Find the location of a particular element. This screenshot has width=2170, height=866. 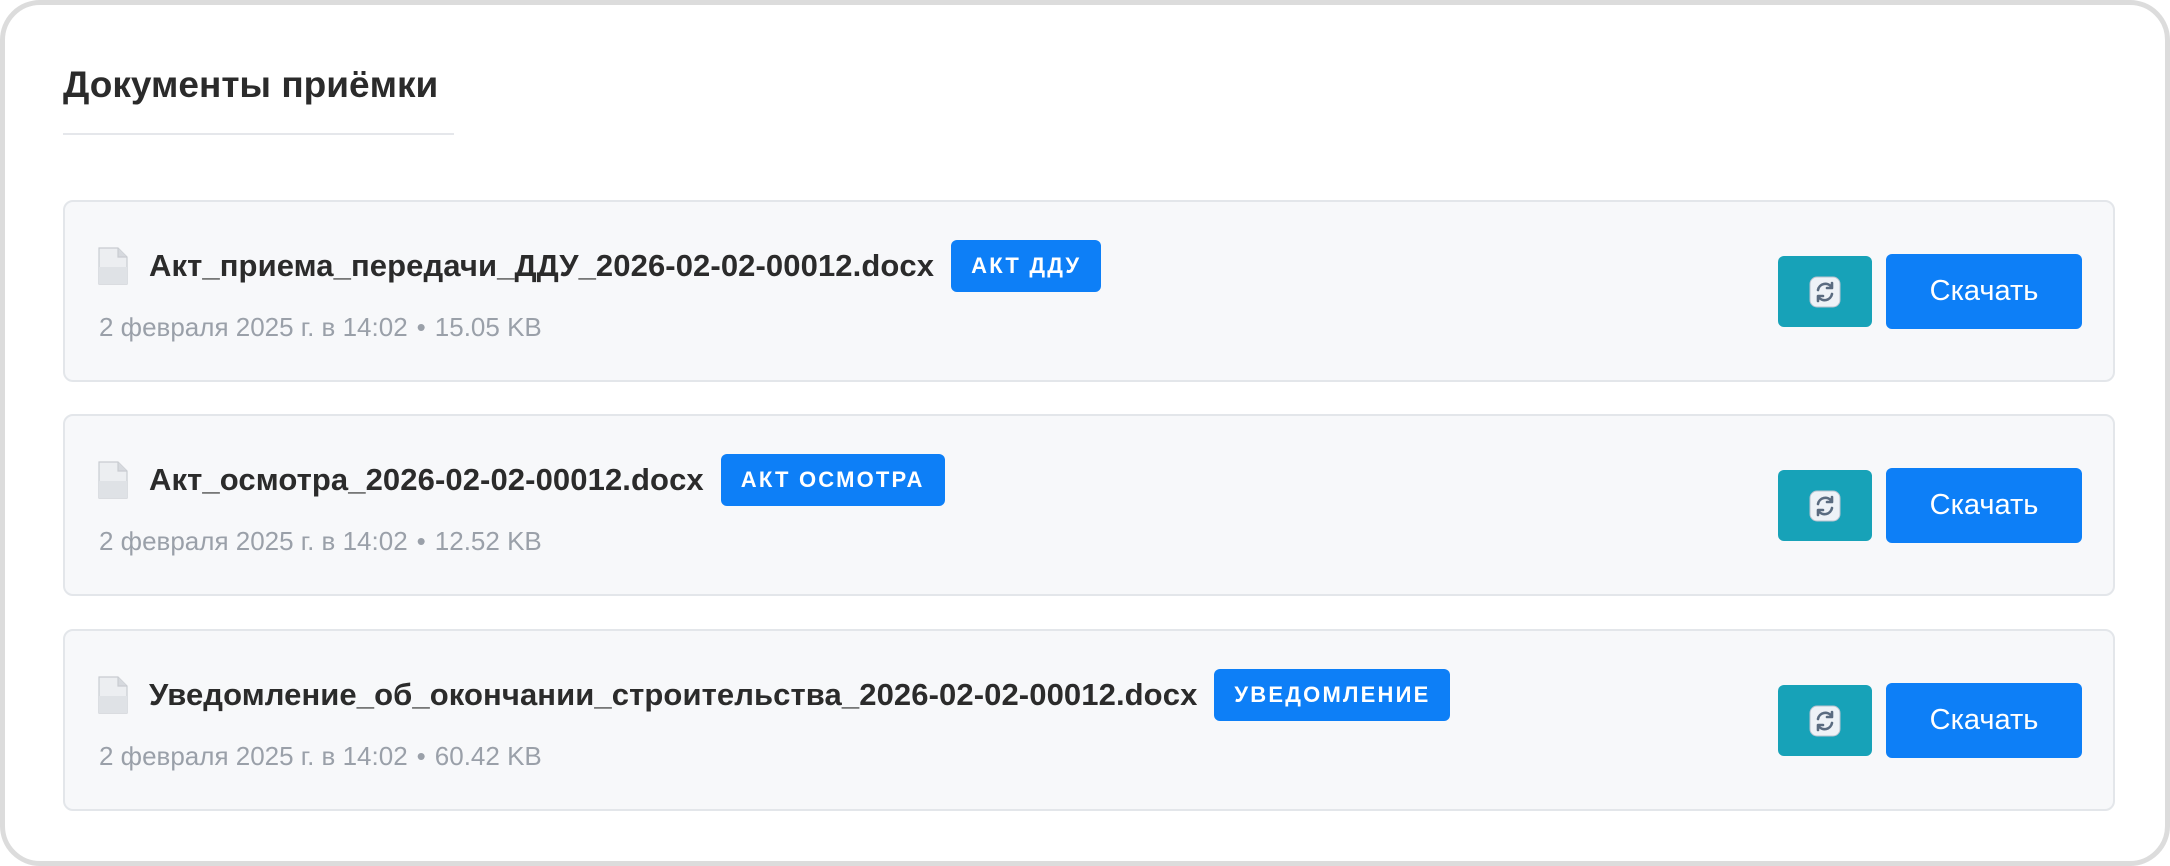

document-meta: 2 февраля 2025 г. в 14:02 • 60.42 KB is located at coordinates (320, 756).